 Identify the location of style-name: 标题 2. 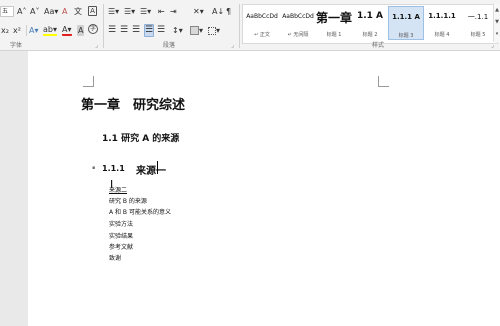
(370, 35).